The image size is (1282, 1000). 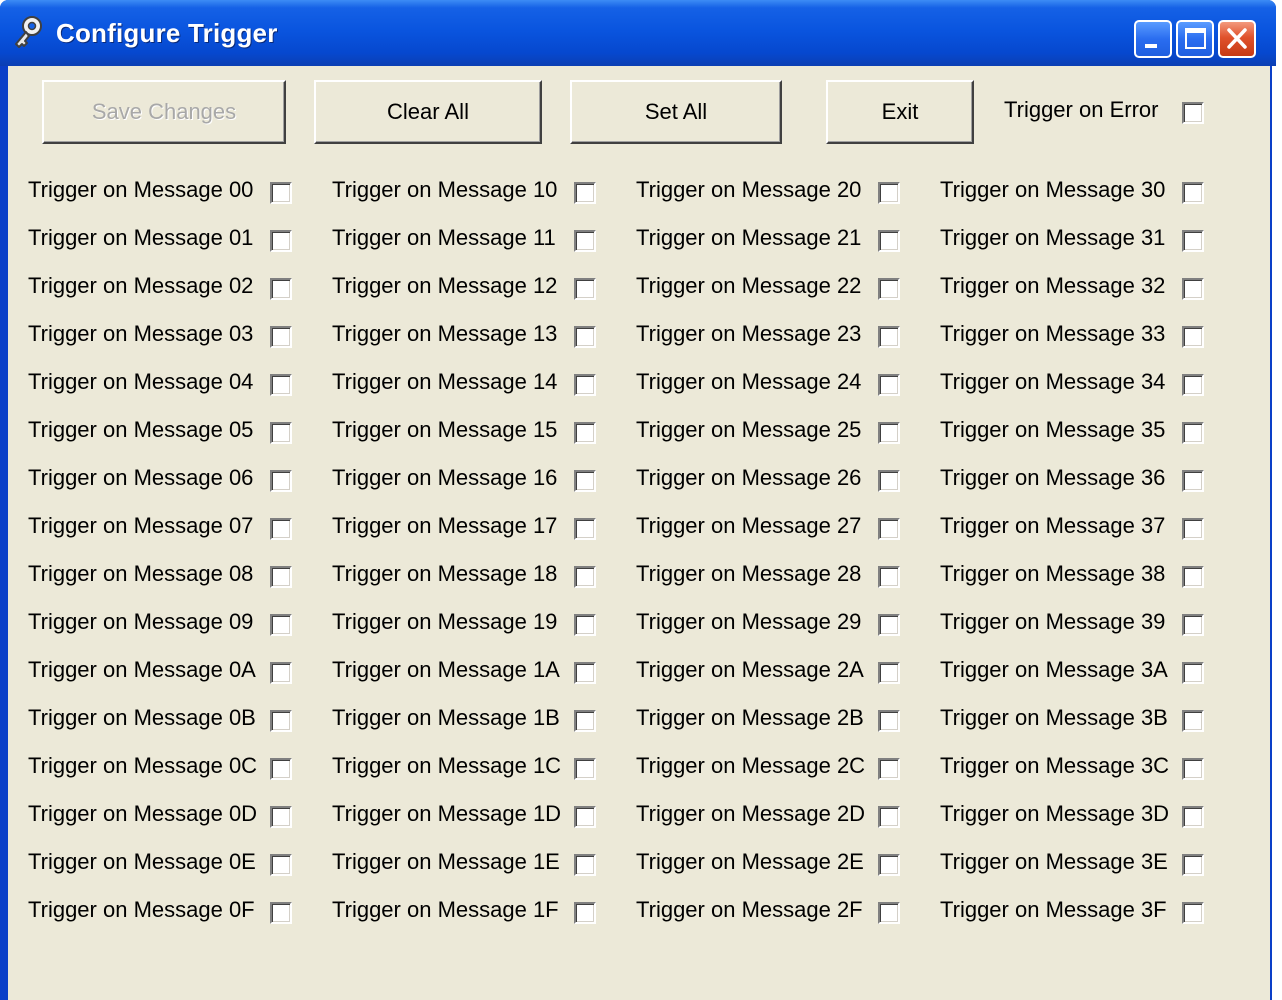 I want to click on message-trigger-label: Trigger on Message 23, so click(x=749, y=333).